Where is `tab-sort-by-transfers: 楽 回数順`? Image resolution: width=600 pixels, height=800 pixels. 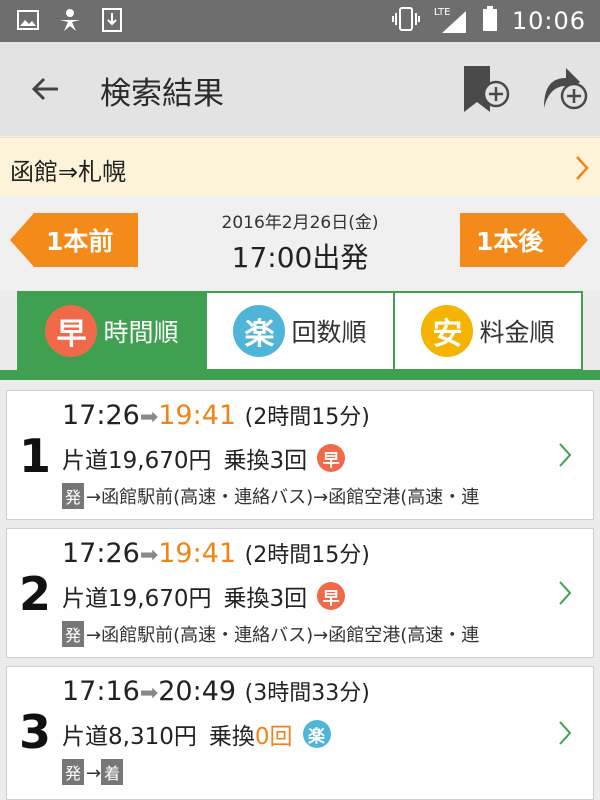
tab-sort-by-transfers: 楽 回数順 is located at coordinates (301, 331).